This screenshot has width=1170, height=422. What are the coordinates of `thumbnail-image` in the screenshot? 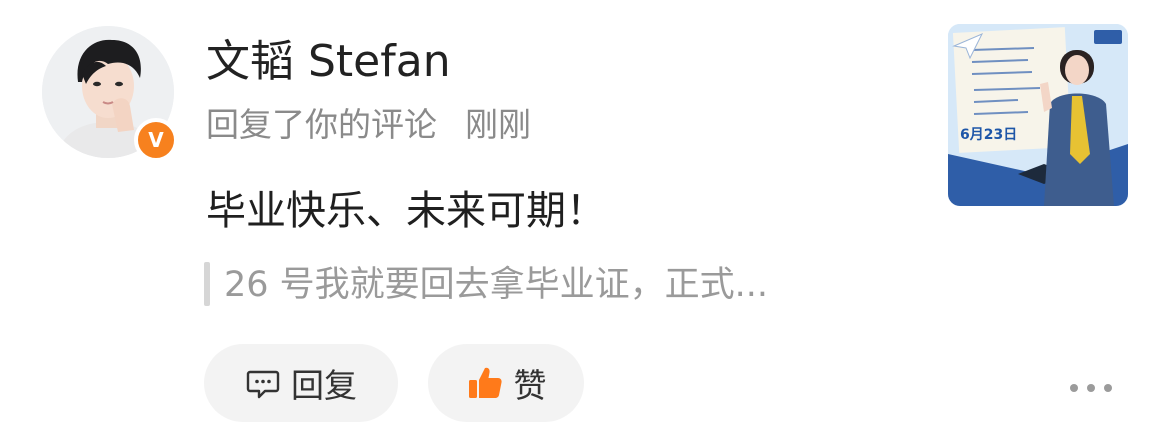 It's located at (1038, 115).